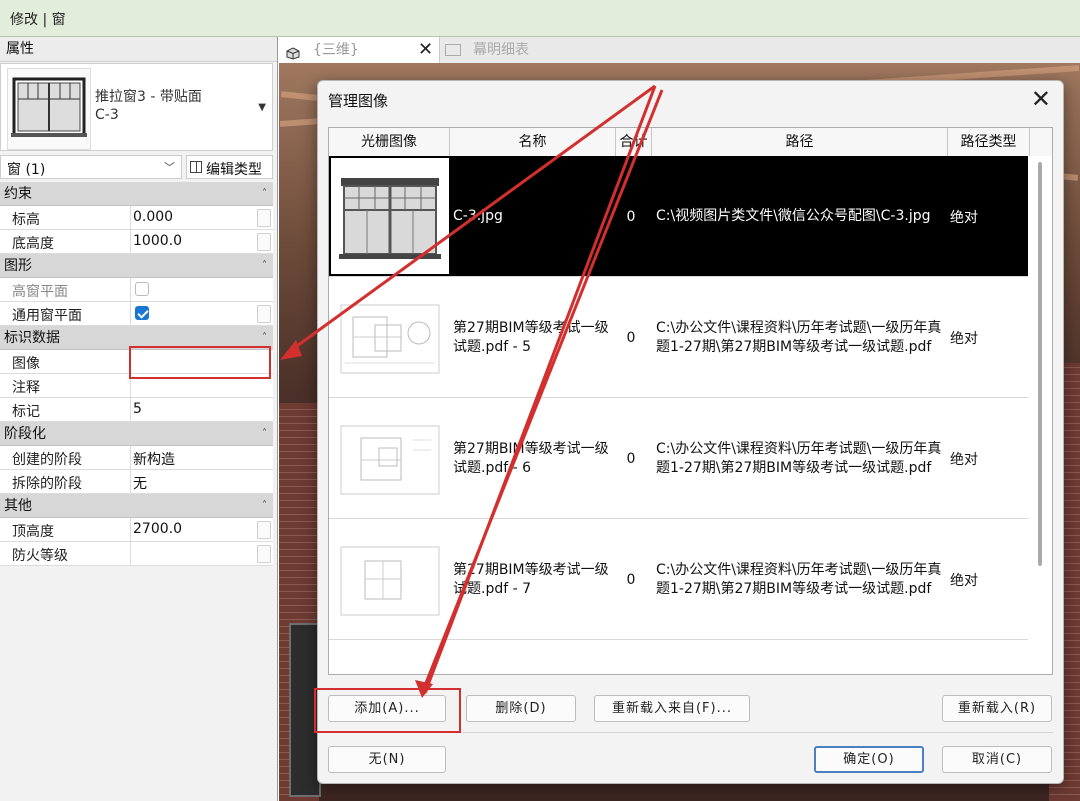 The image size is (1080, 801). I want to click on reload-button: 重新载入(R), so click(997, 708).